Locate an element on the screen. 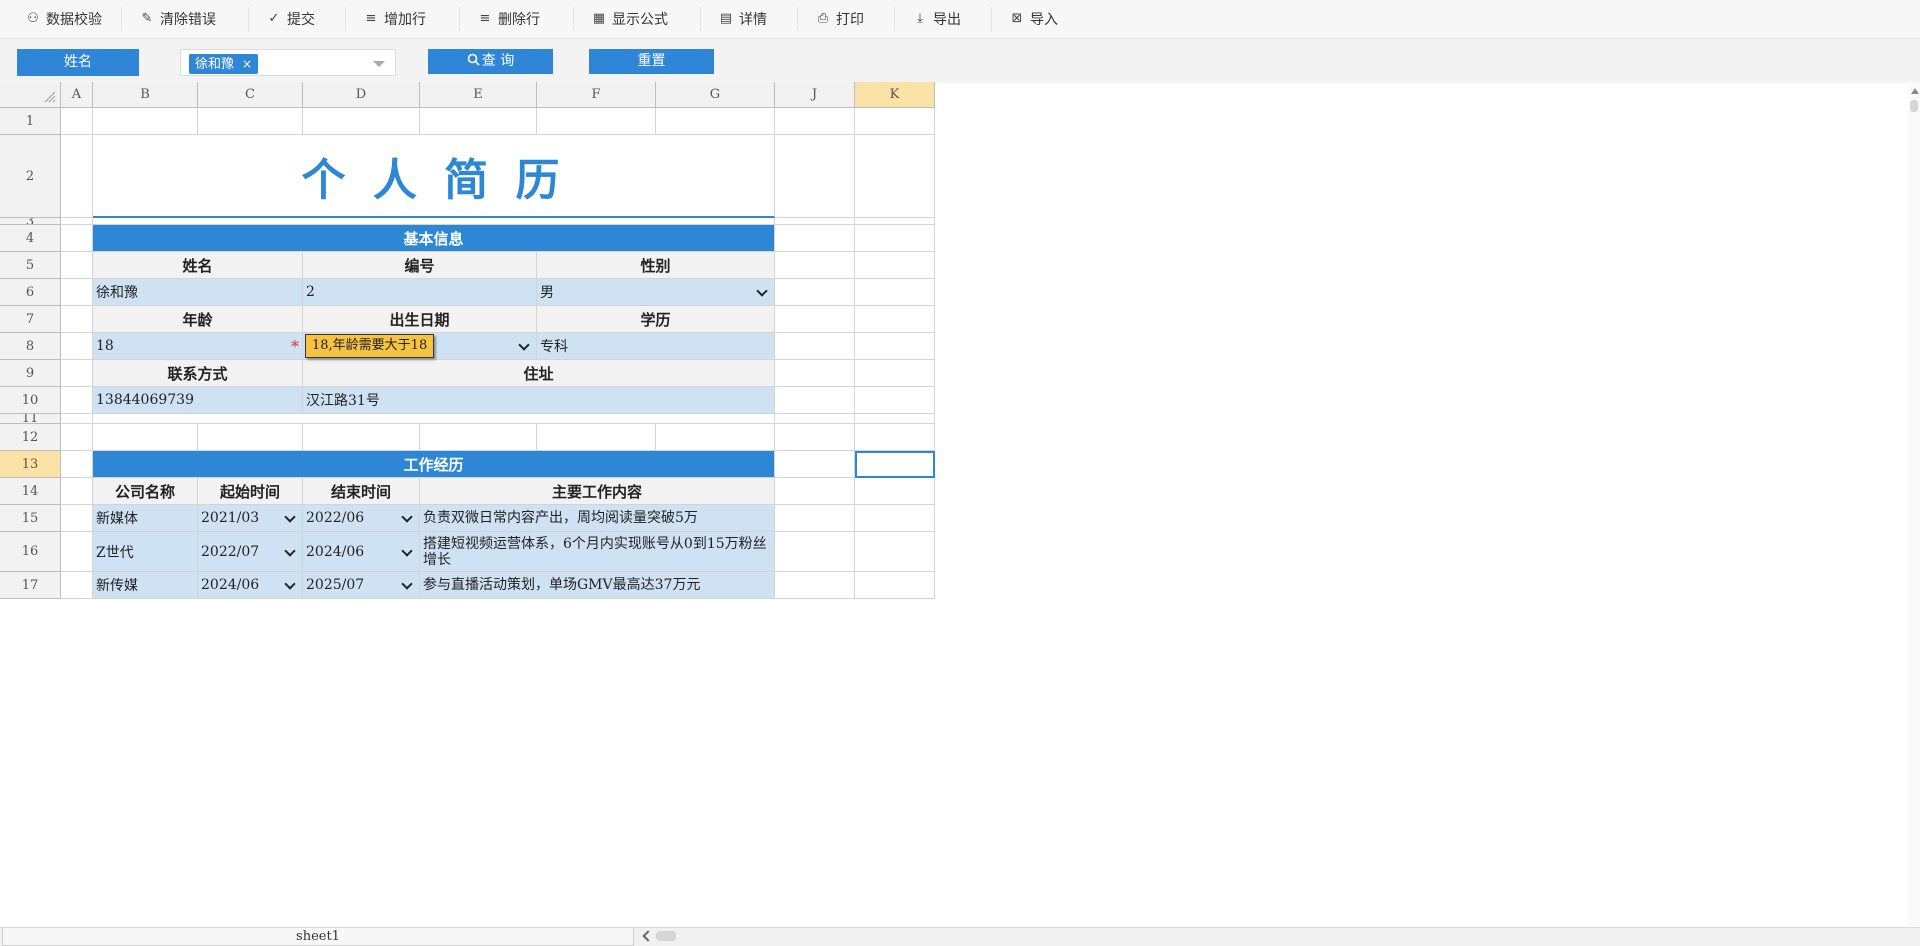 Image resolution: width=1920 pixels, height=946 pixels. cell-a2 is located at coordinates (77, 176).